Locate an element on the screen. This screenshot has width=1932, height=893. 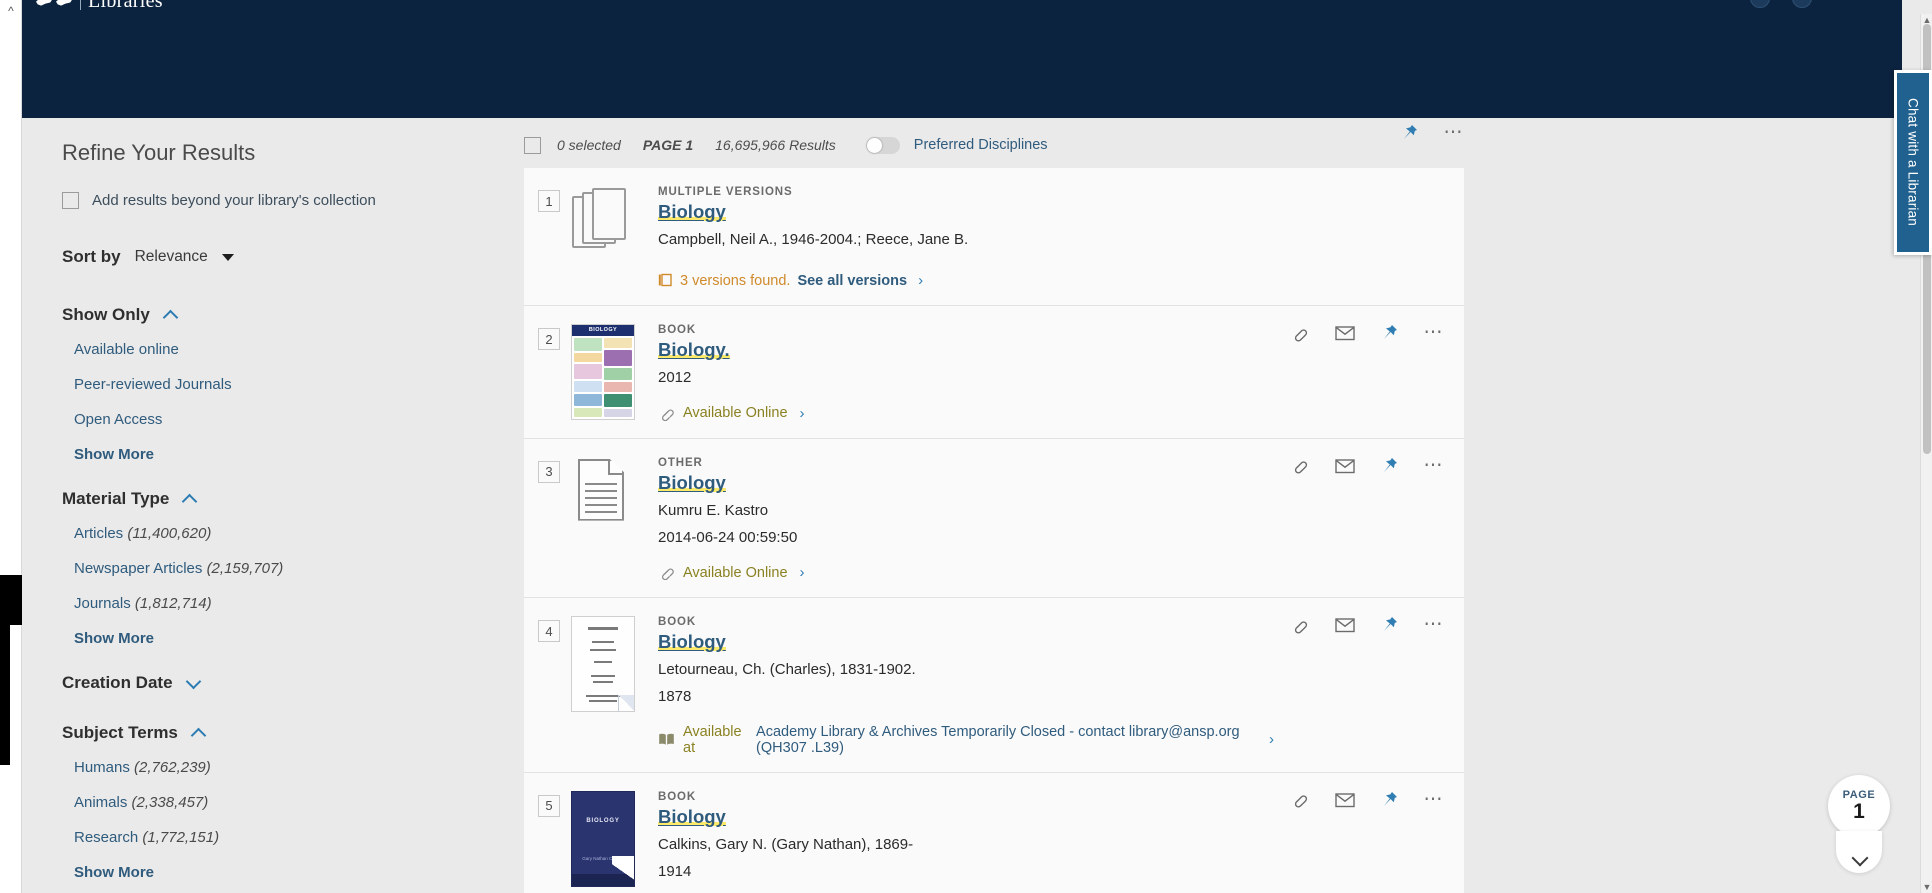
preferred-disciplines-toggle is located at coordinates (882, 145).